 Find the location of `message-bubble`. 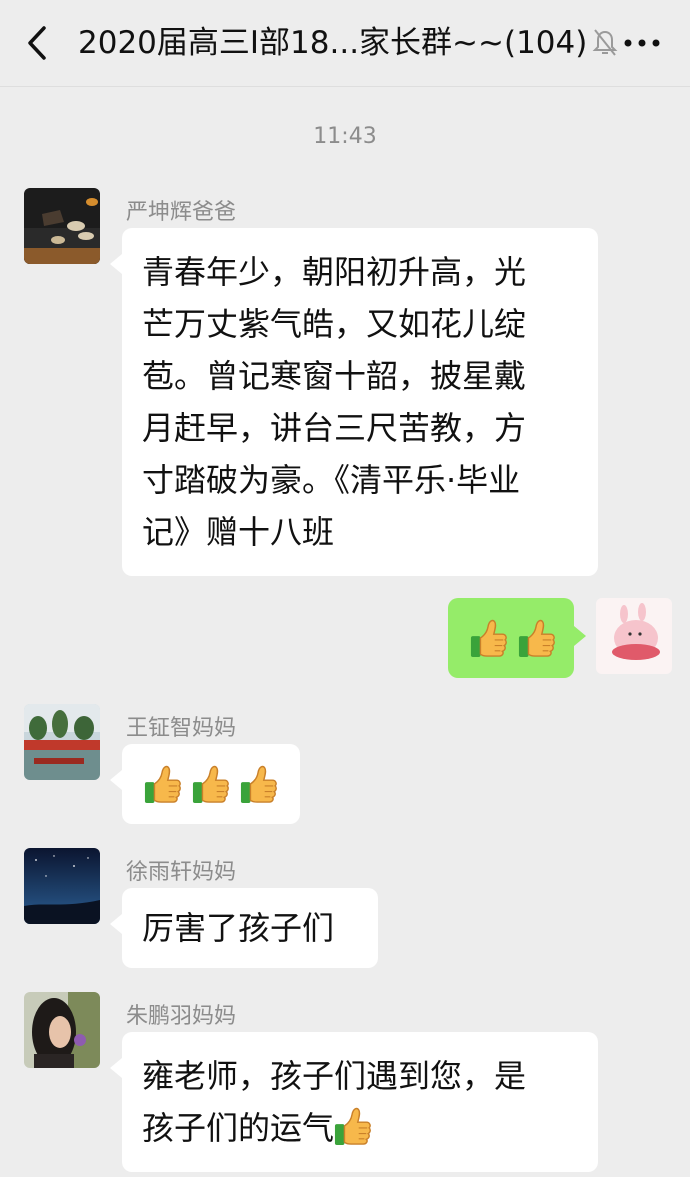

message-bubble is located at coordinates (205, 784).